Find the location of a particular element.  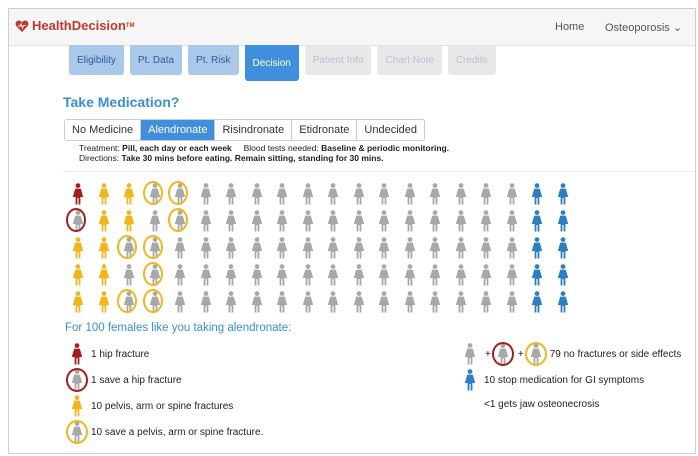

legend-jaw-label: <1 gets jaw osteonecrosis is located at coordinates (542, 404).